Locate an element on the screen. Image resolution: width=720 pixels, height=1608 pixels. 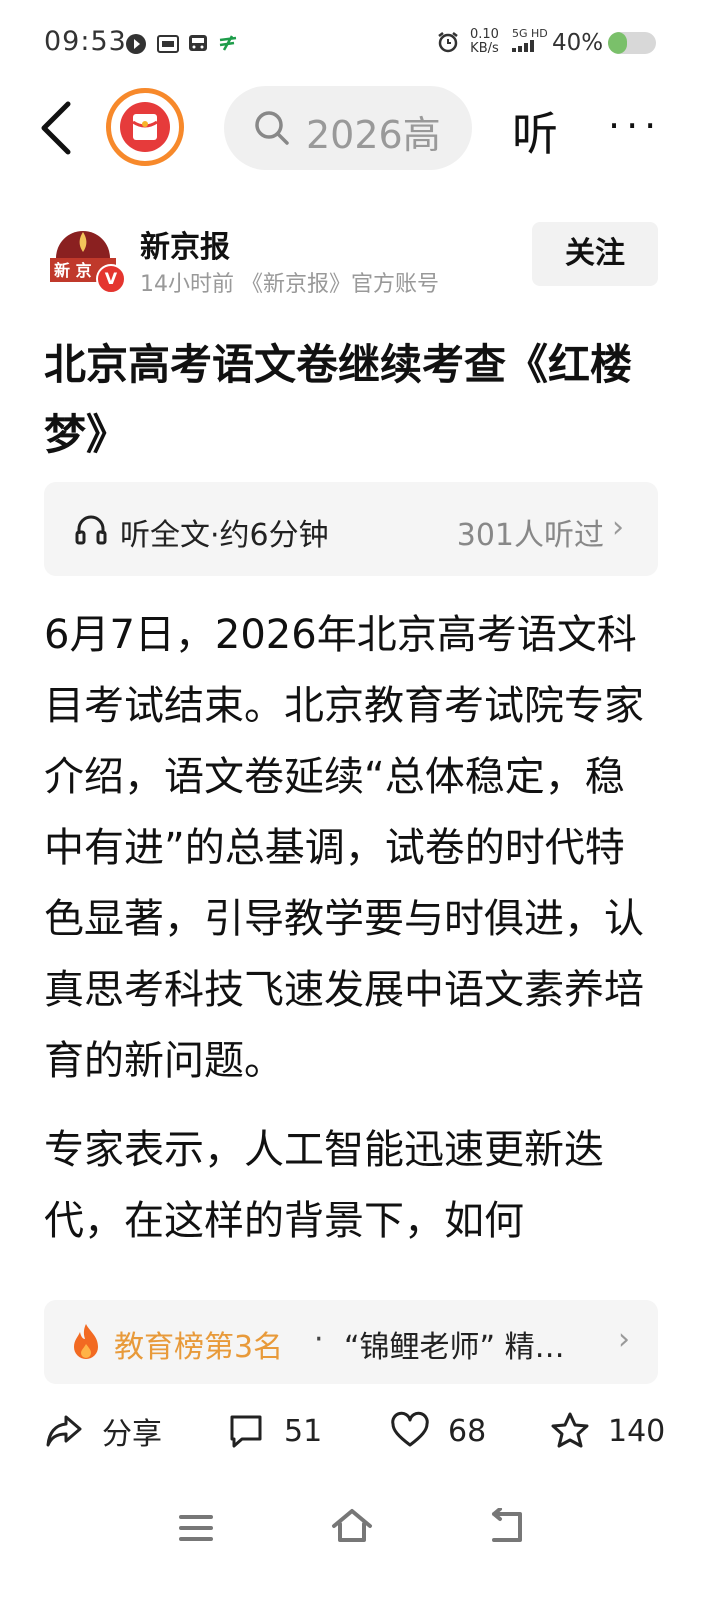
battery-percent: 40% is located at coordinates (578, 43).